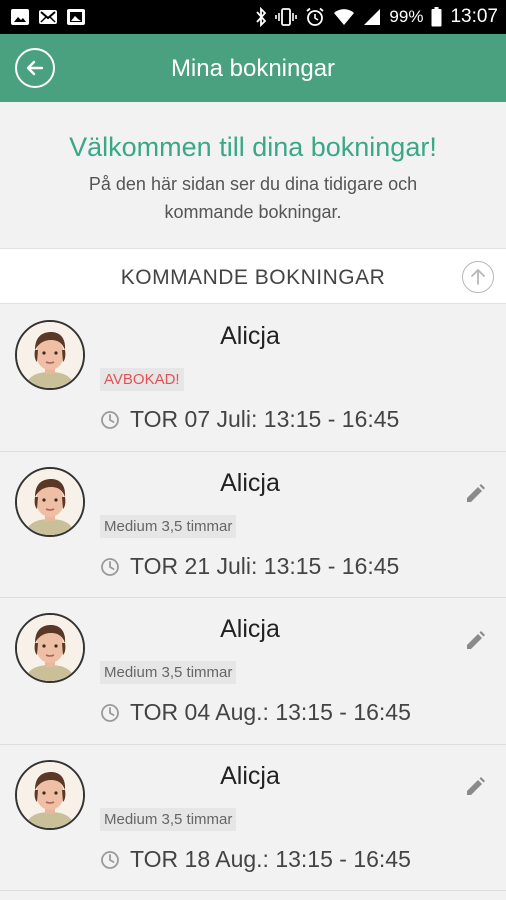 This screenshot has height=900, width=506. Describe the element at coordinates (261, 17) in the screenshot. I see `bluetooth-icon` at that location.